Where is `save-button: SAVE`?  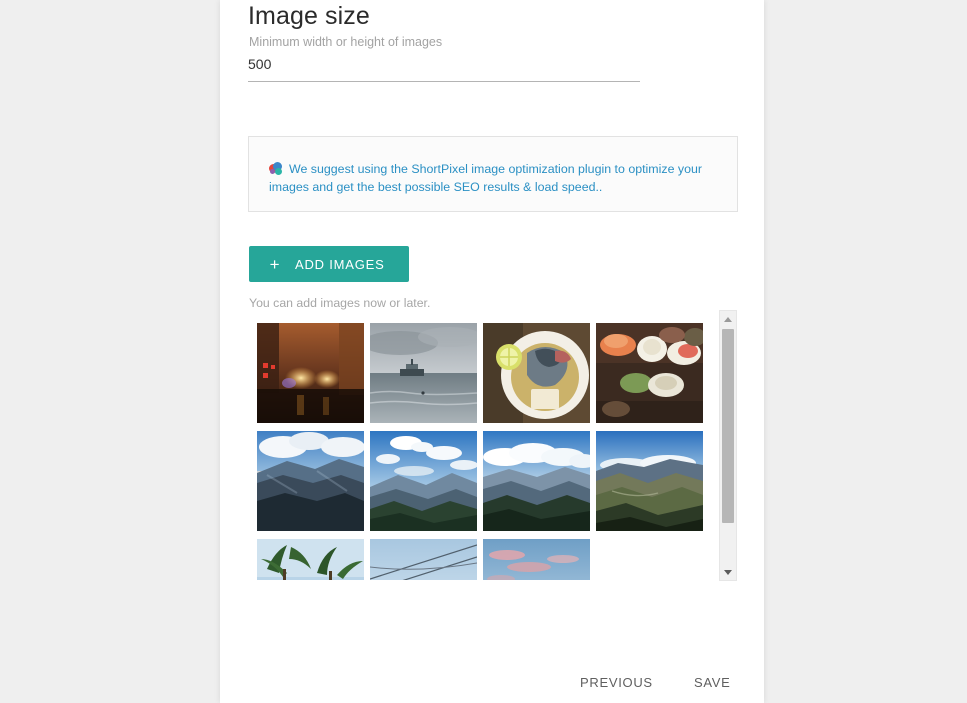
save-button: SAVE is located at coordinates (712, 682).